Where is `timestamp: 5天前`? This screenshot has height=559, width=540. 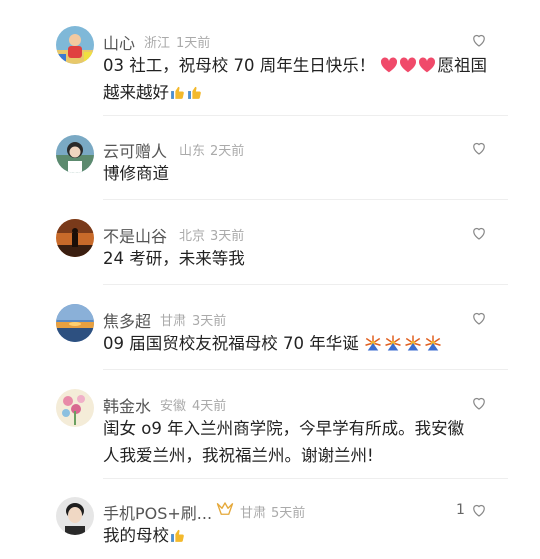
timestamp: 5天前 is located at coordinates (288, 513).